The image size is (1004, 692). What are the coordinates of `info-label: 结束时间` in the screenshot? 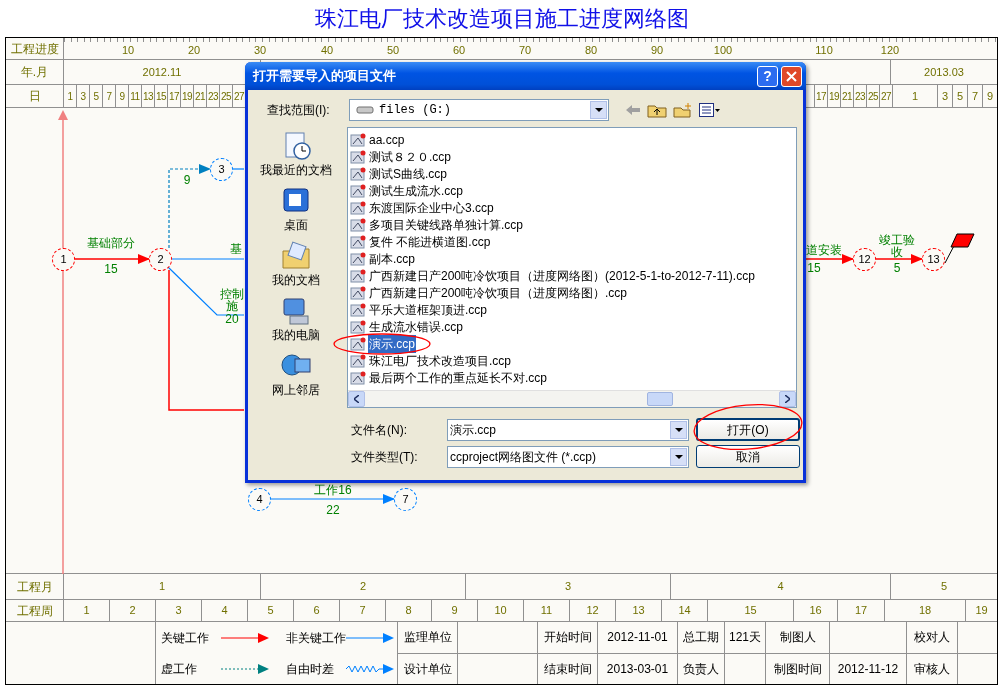 It's located at (568, 668).